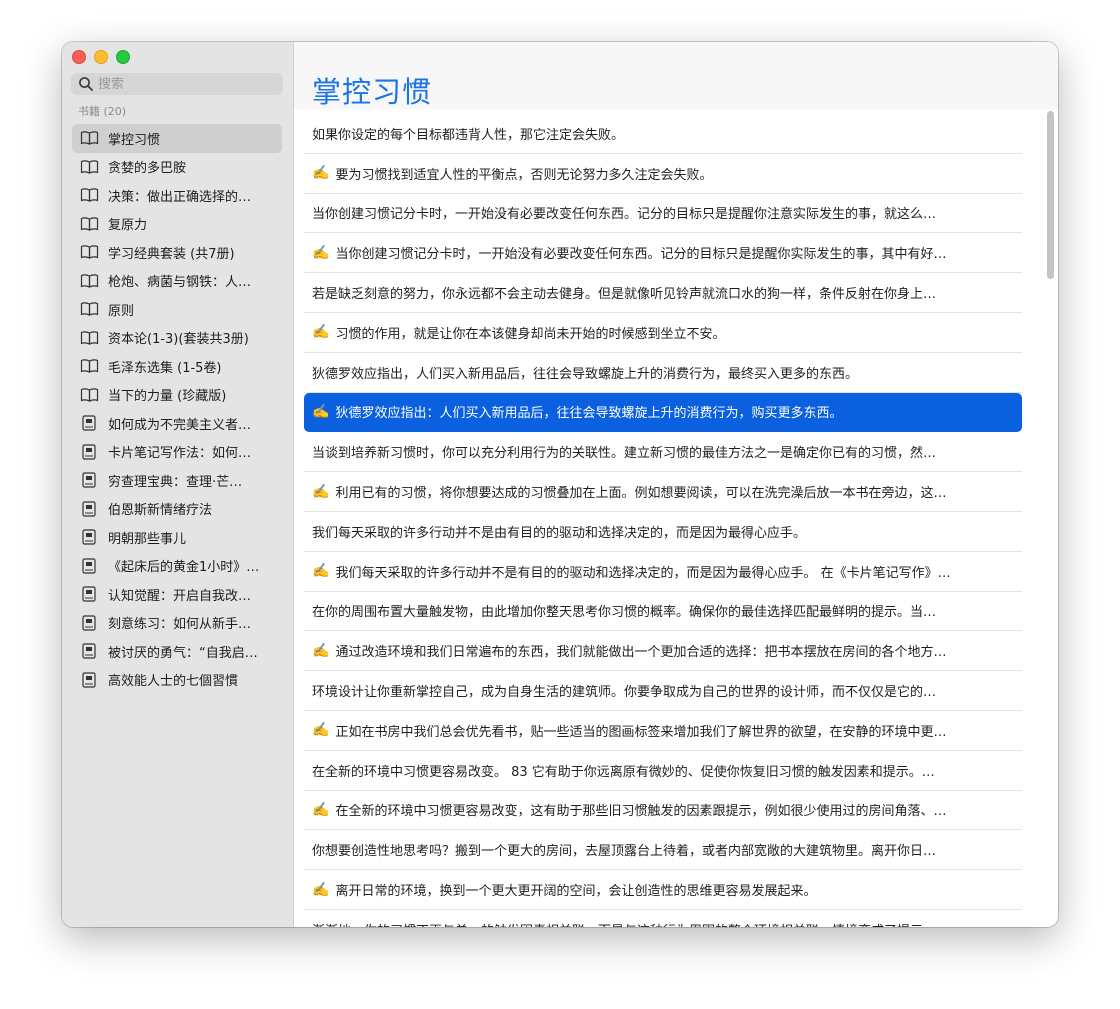 Image resolution: width=1120 pixels, height=1009 pixels. Describe the element at coordinates (101, 57) in the screenshot. I see `minimize-window-button` at that location.